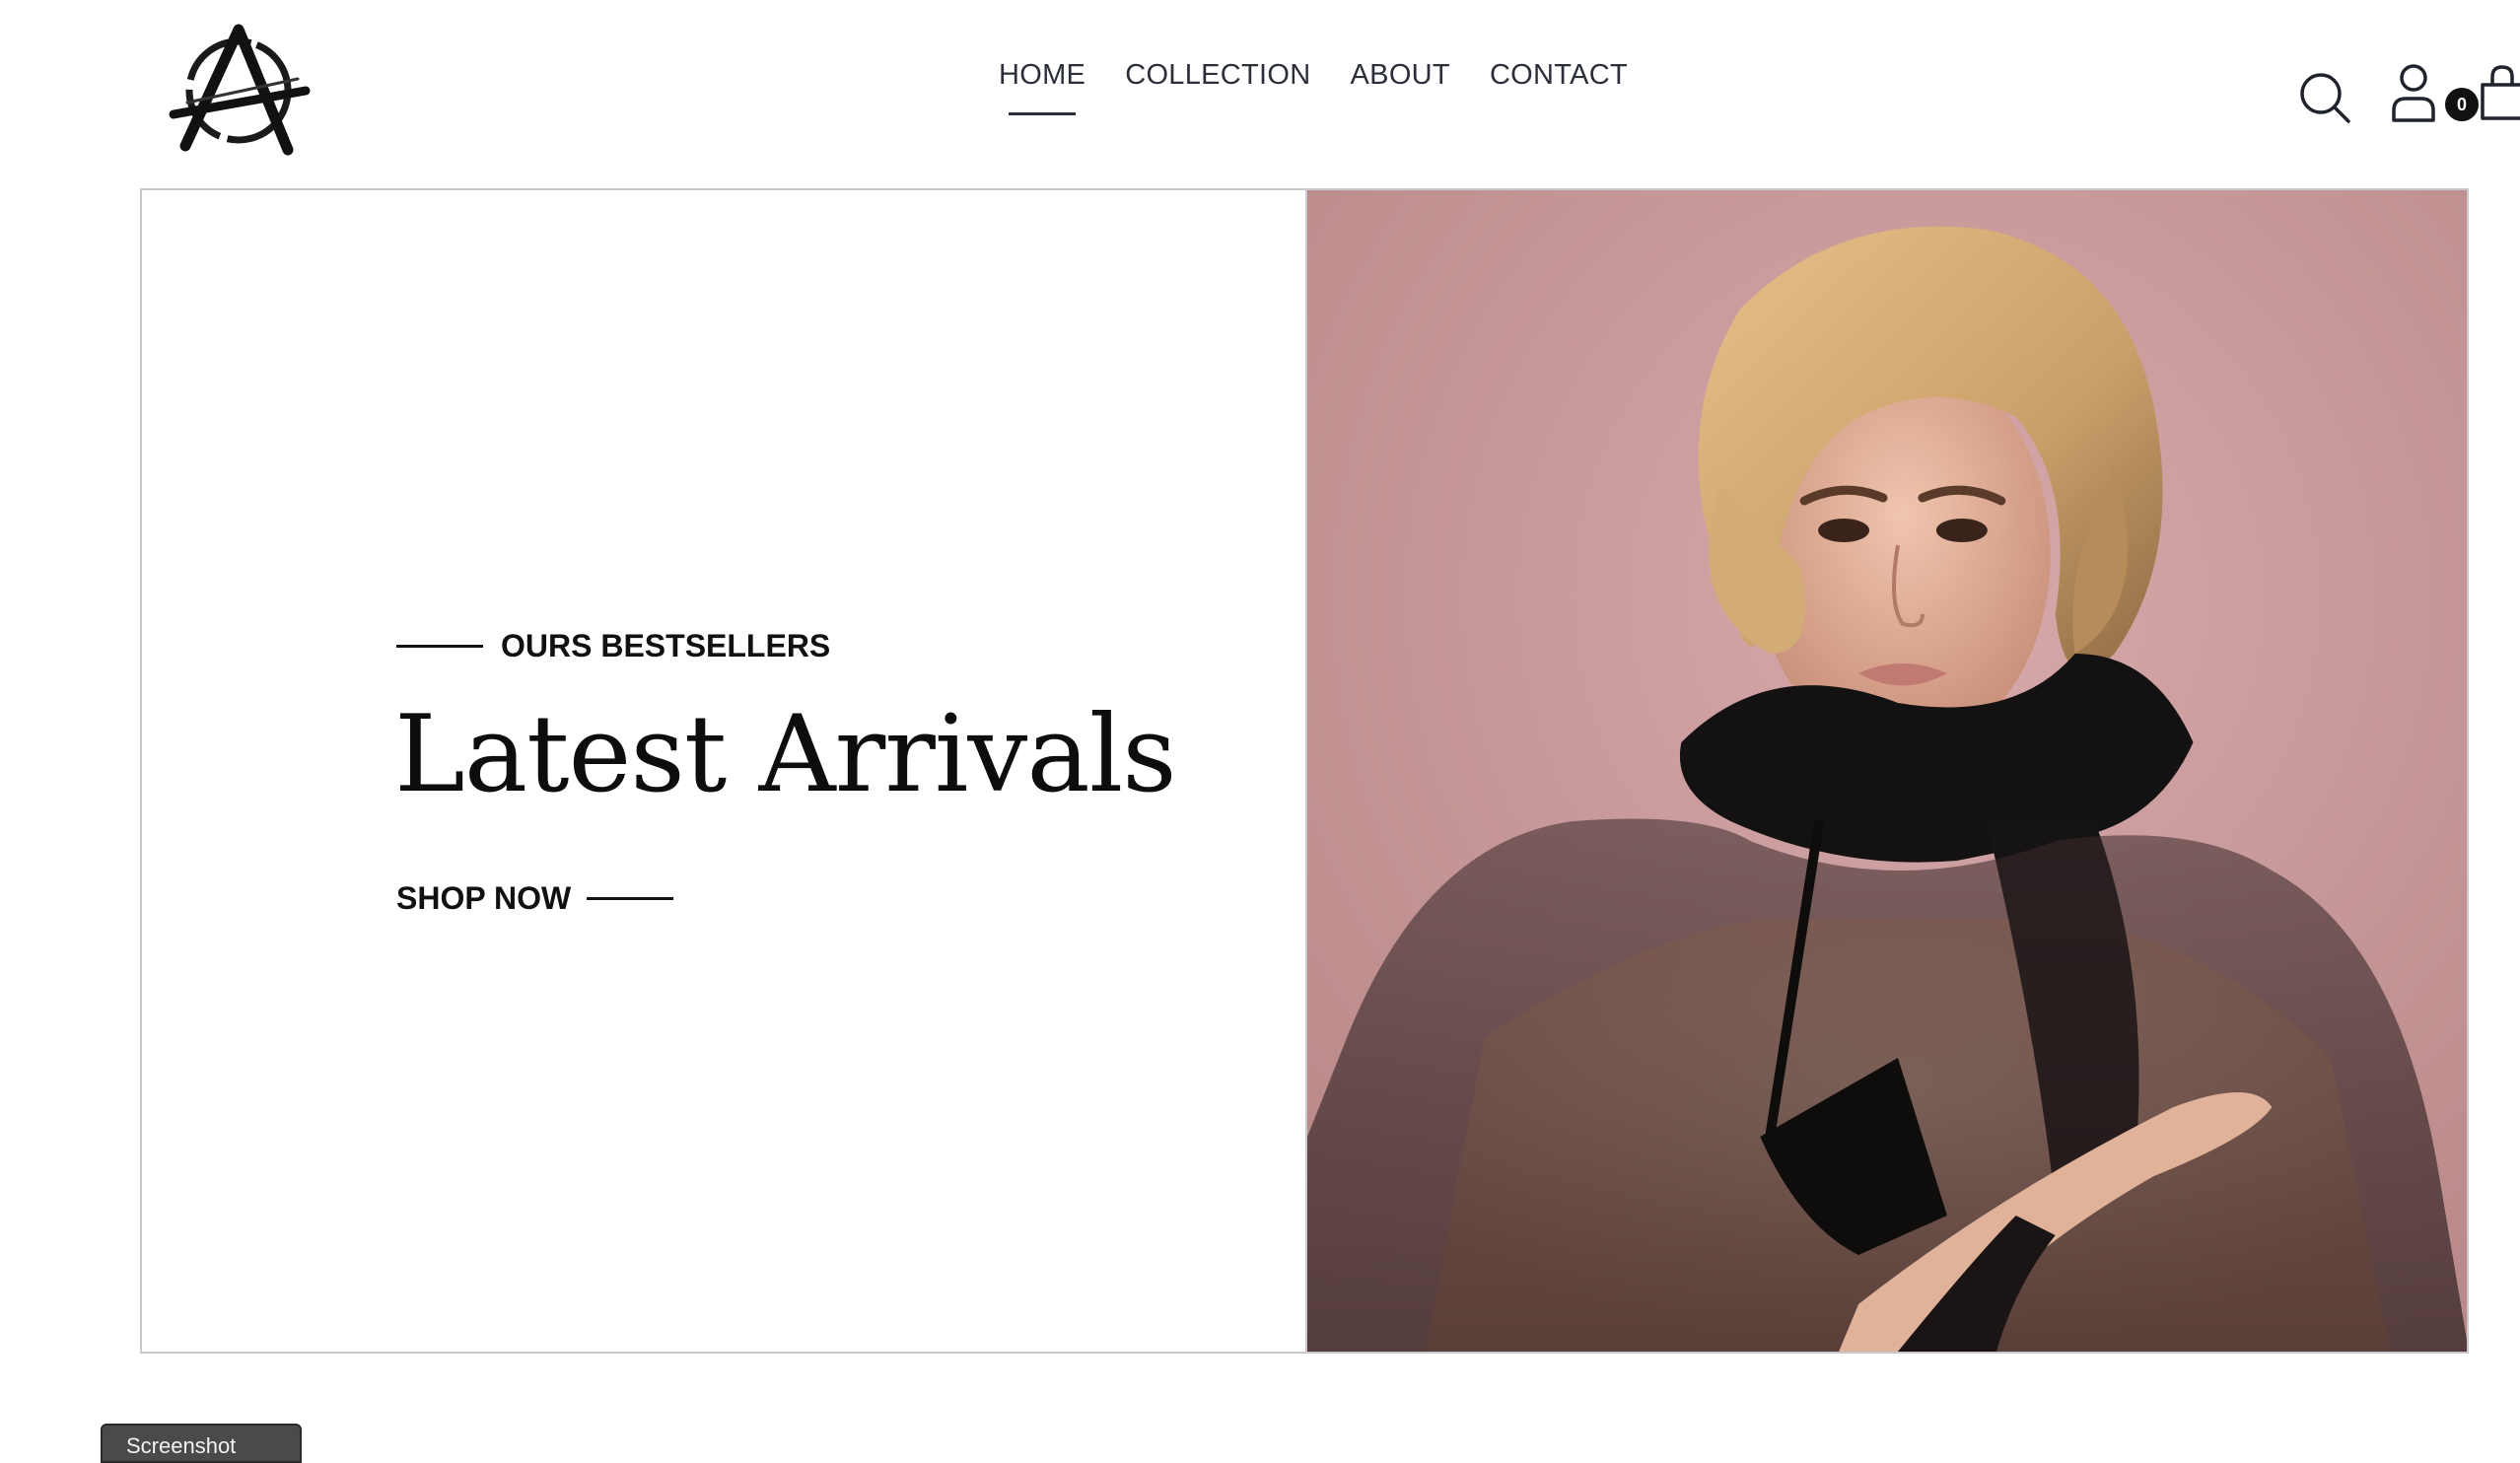  I want to click on shop-now-label: SHOP NOW, so click(484, 898).